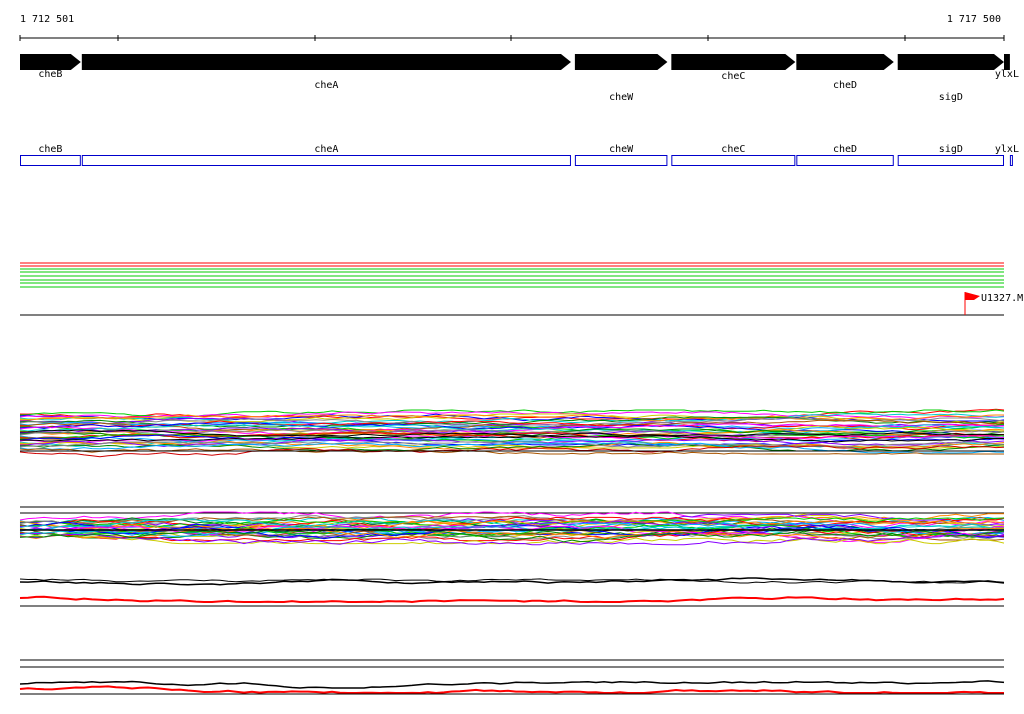  What do you see at coordinates (512, 289) in the screenshot?
I see `flat-signal-track` at bounding box center [512, 289].